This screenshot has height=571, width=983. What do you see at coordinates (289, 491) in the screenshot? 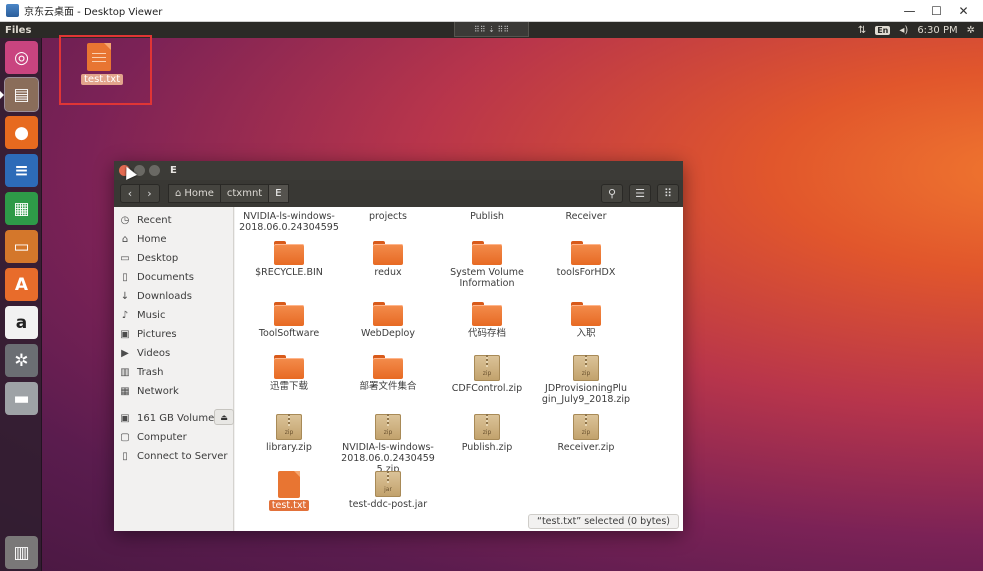
I see `file-item-selected: test.txt` at bounding box center [289, 491].